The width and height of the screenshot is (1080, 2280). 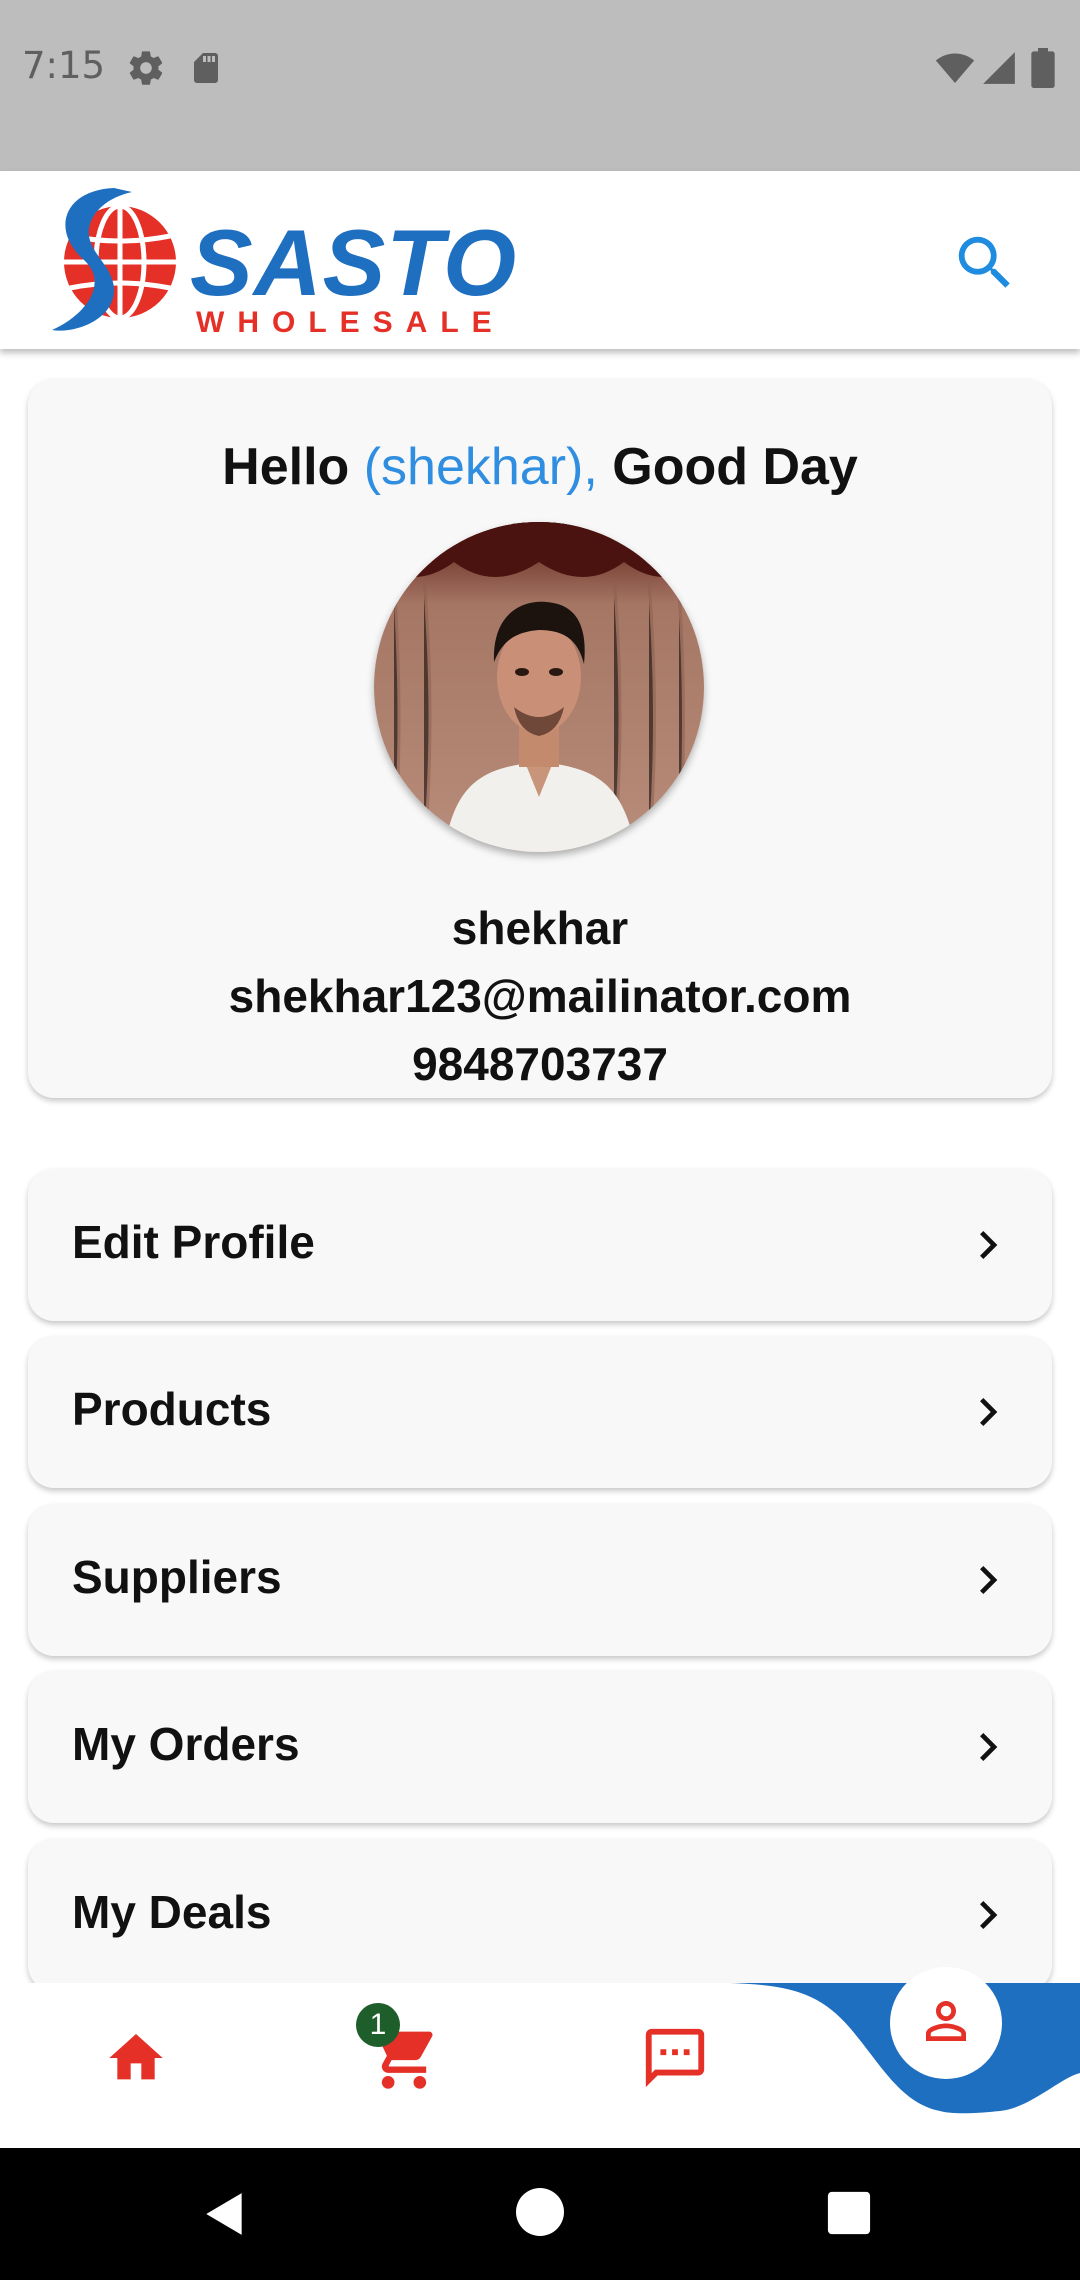 I want to click on greeting-suffix: Good Day, so click(x=727, y=467).